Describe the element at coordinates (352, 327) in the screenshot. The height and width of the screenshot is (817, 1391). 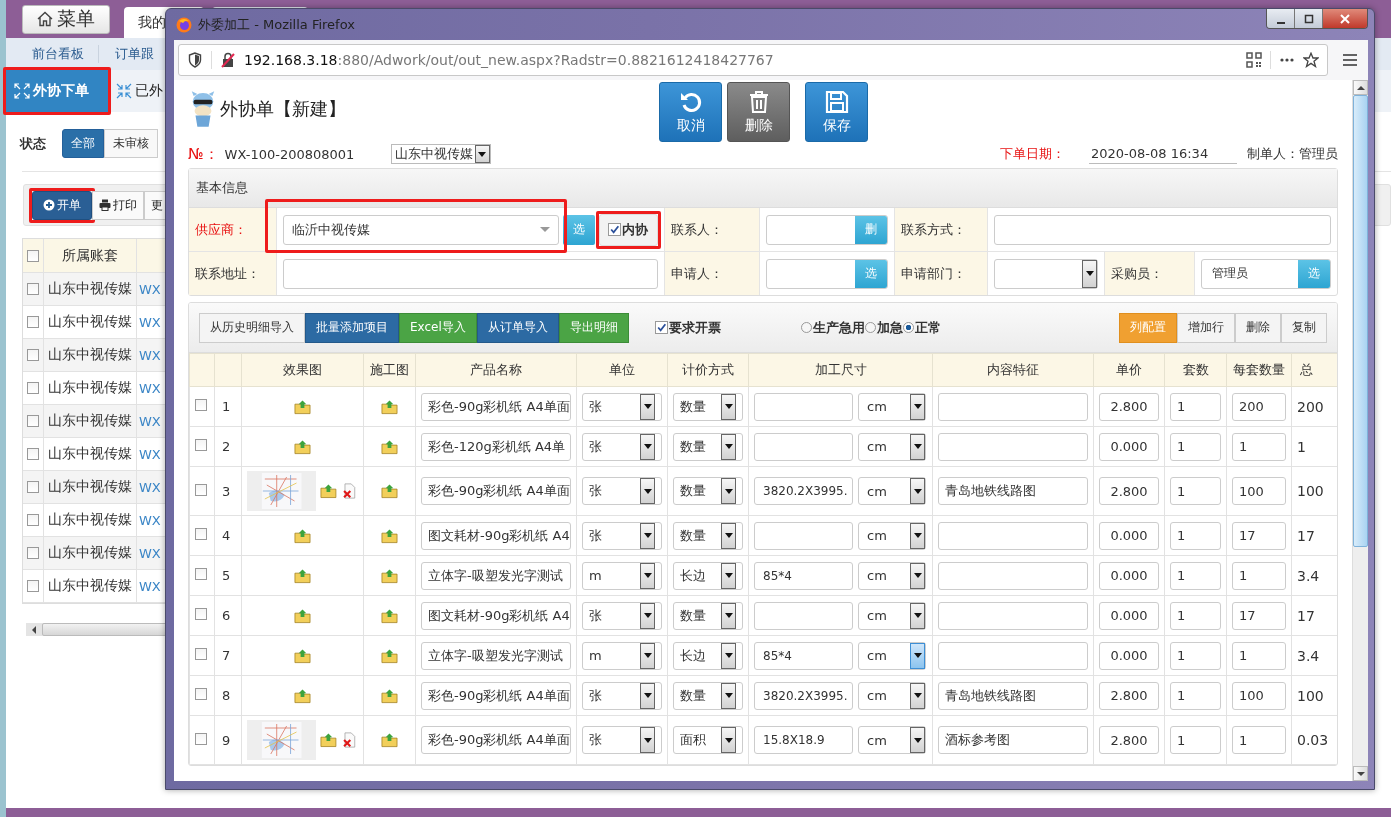
I see `import-button: 批量添加项目` at that location.